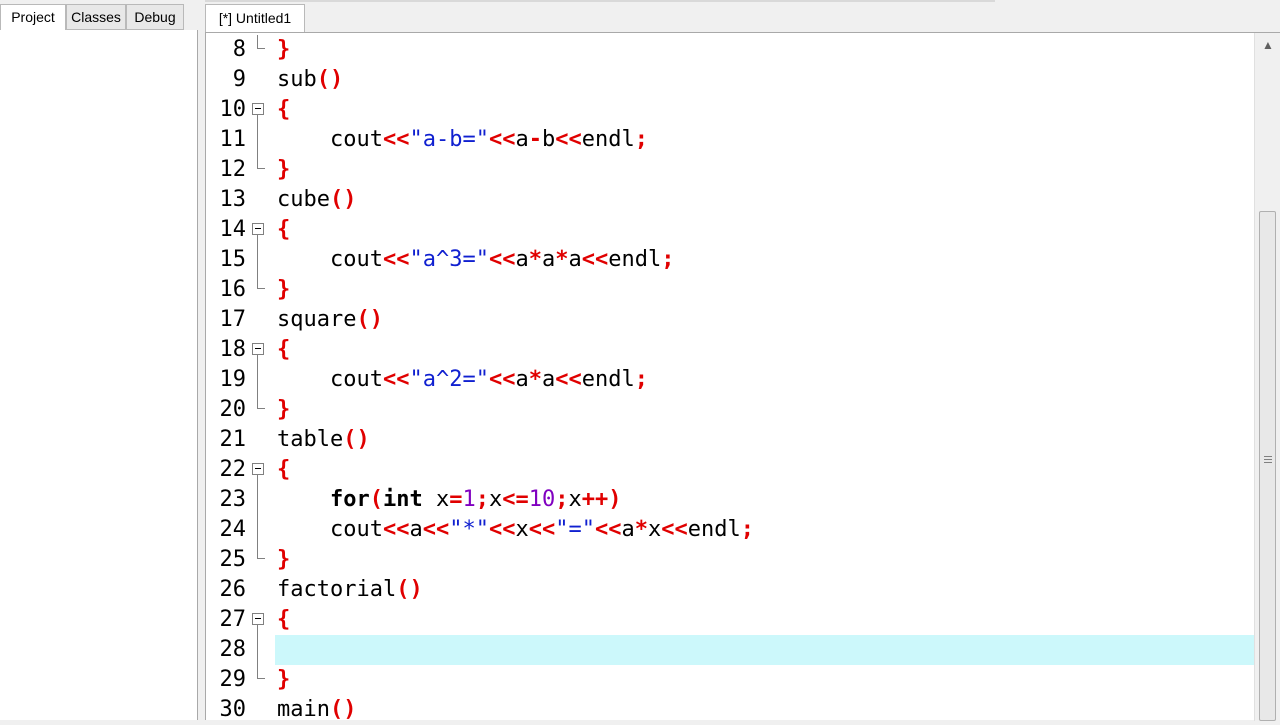 Image resolution: width=1280 pixels, height=725 pixels. What do you see at coordinates (233, 229) in the screenshot?
I see `line-number: 14` at bounding box center [233, 229].